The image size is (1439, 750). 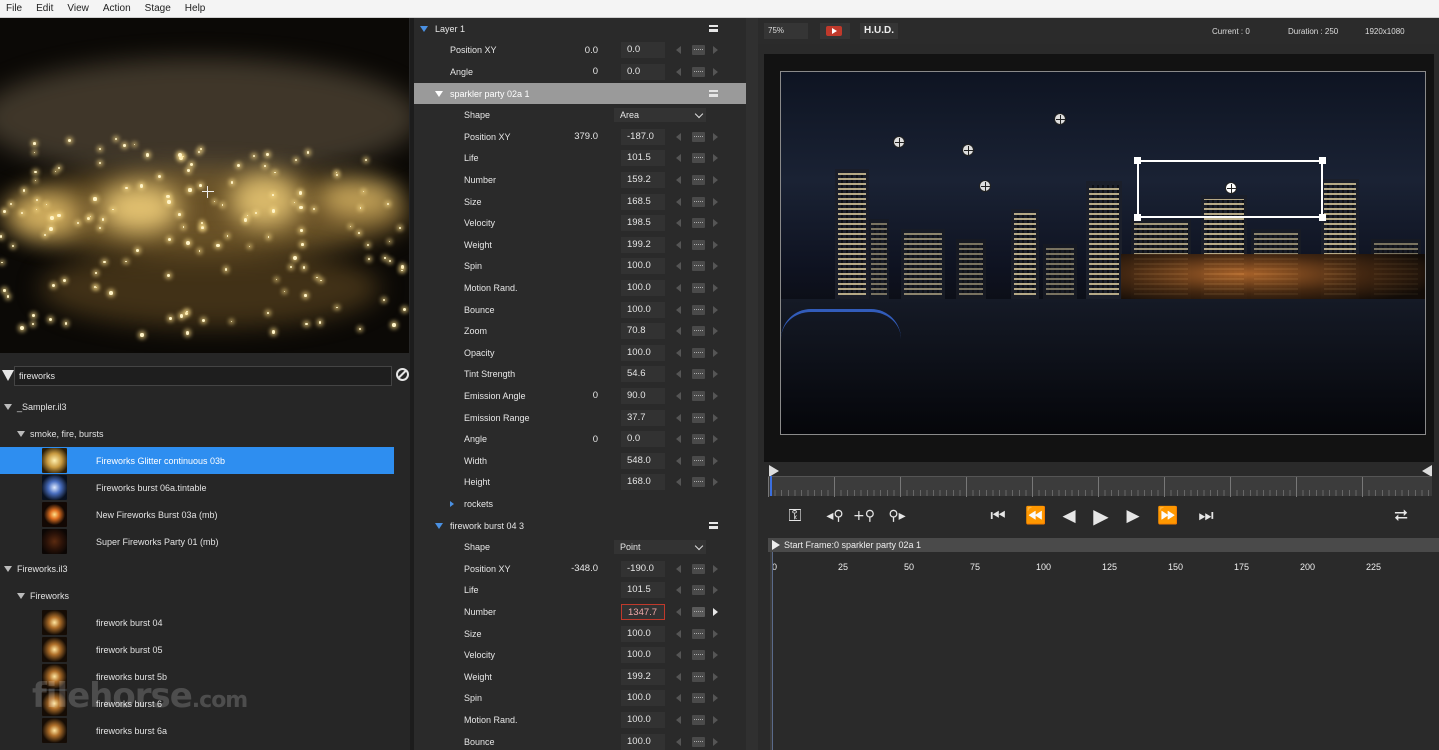 I want to click on go-to-end-icon: ⏭, so click(x=1206, y=516).